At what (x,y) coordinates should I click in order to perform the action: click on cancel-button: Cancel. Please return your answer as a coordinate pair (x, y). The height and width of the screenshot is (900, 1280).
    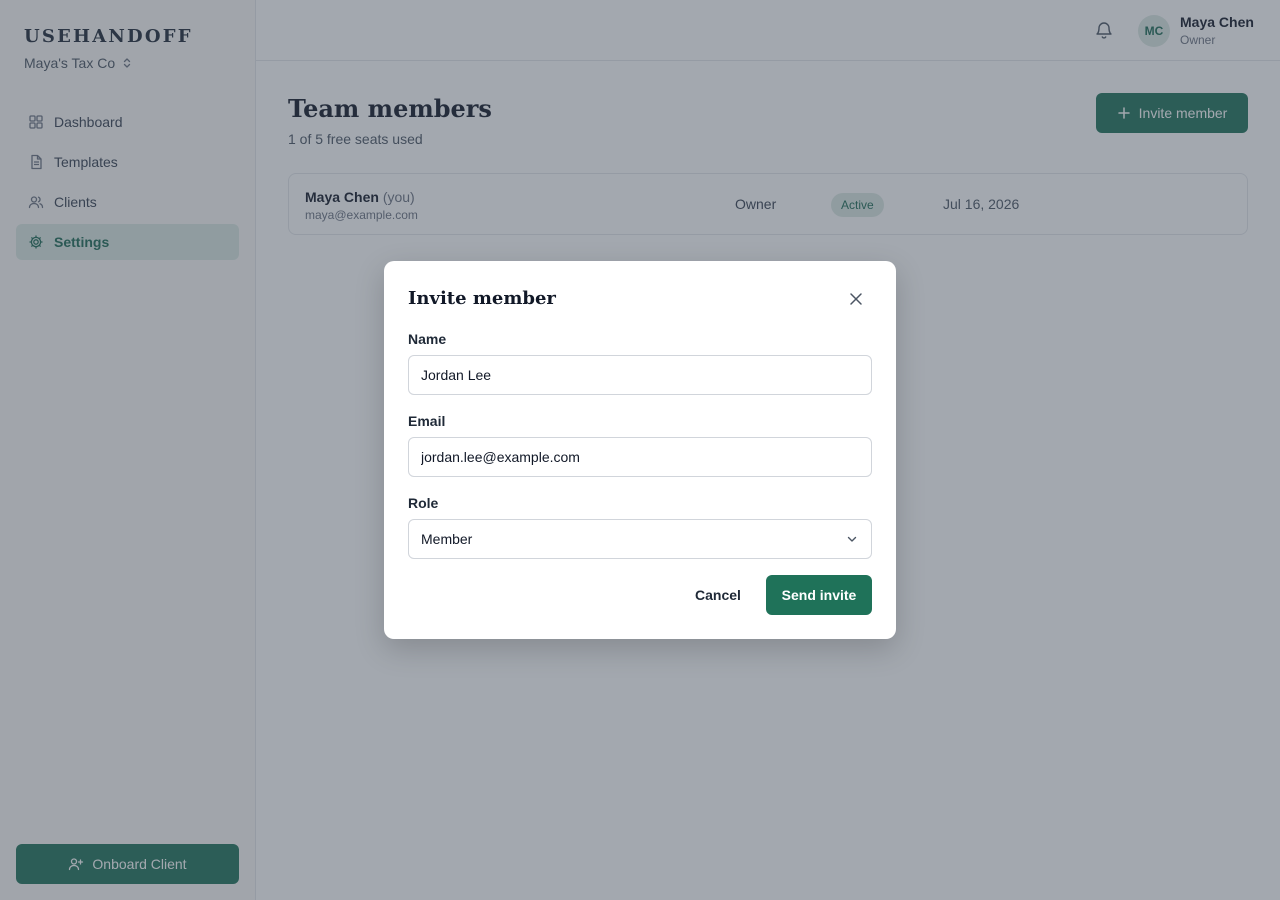
    Looking at the image, I should click on (718, 595).